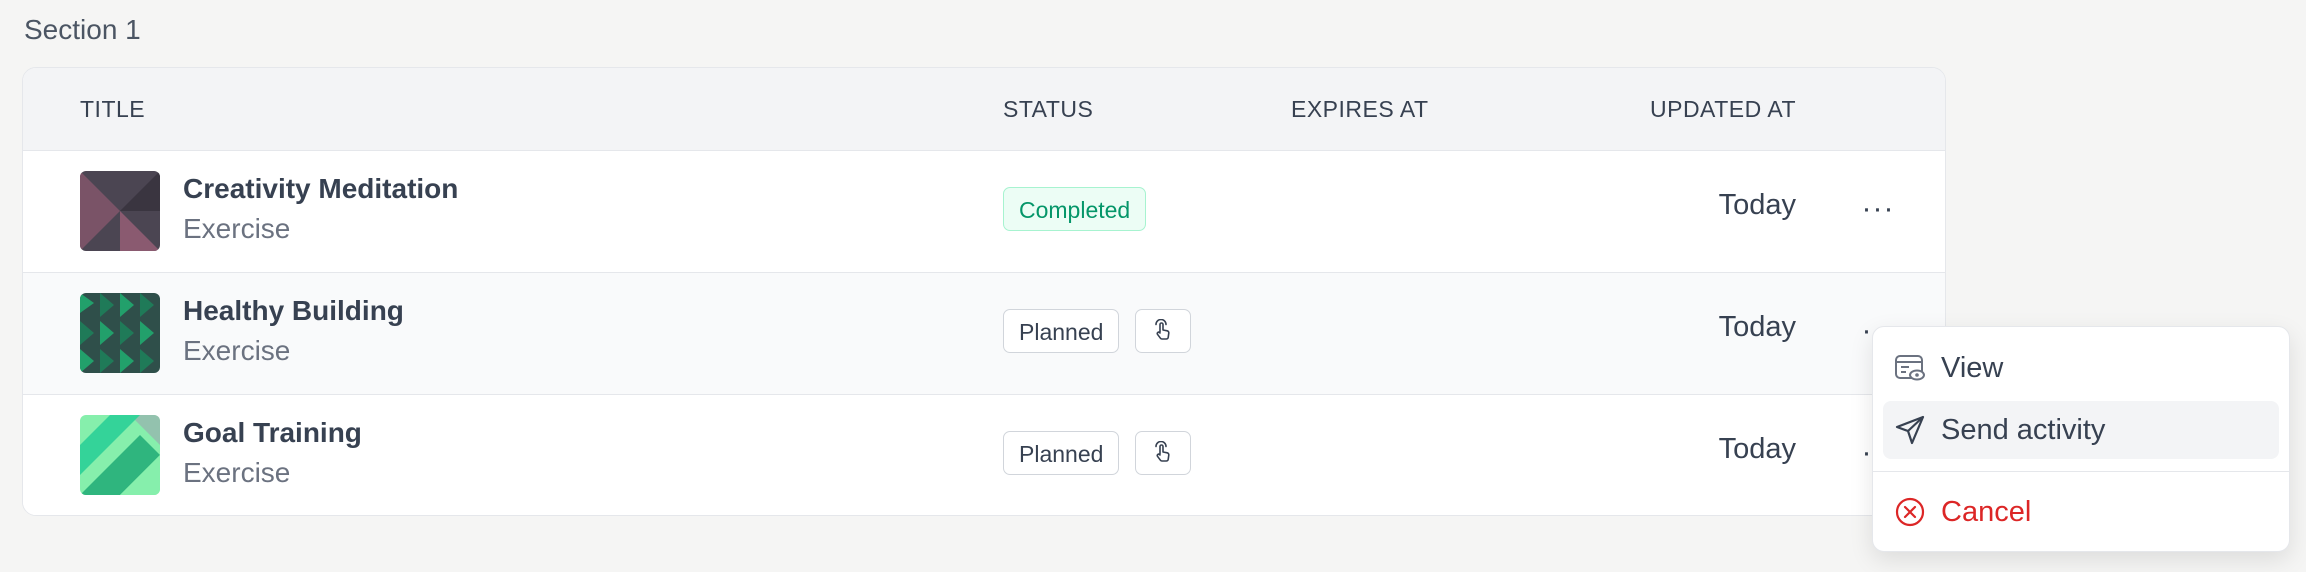 The height and width of the screenshot is (572, 2306). Describe the element at coordinates (984, 109) in the screenshot. I see `table-header: TITLE STATUS EXPIRES AT UPDATED AT` at that location.